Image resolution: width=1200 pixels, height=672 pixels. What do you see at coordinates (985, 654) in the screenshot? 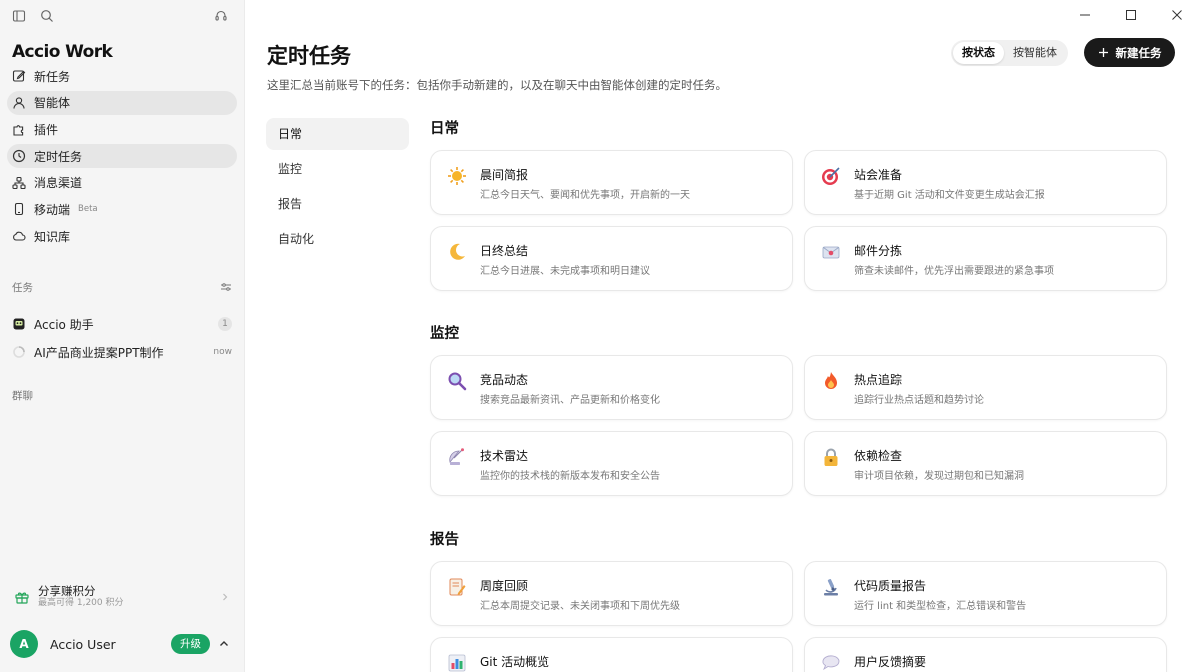
I see `template-card: 用户反馈摘要` at bounding box center [985, 654].